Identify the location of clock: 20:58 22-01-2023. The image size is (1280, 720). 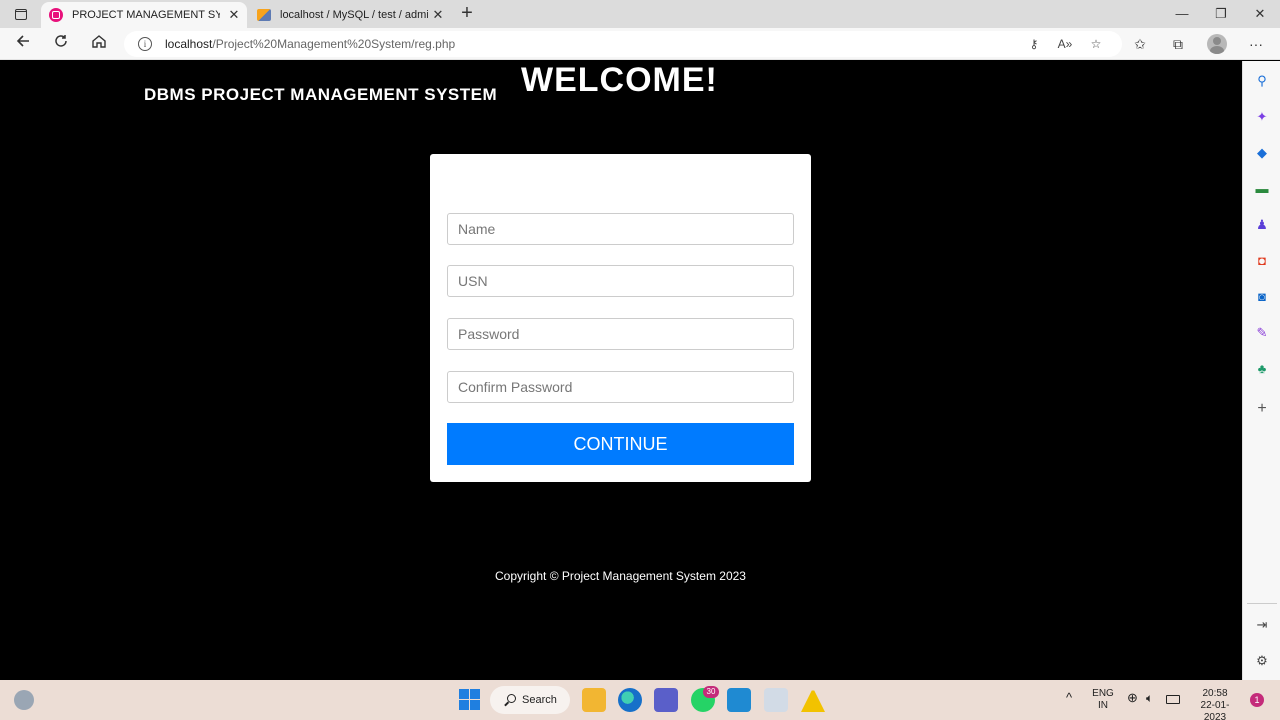
(1215, 704).